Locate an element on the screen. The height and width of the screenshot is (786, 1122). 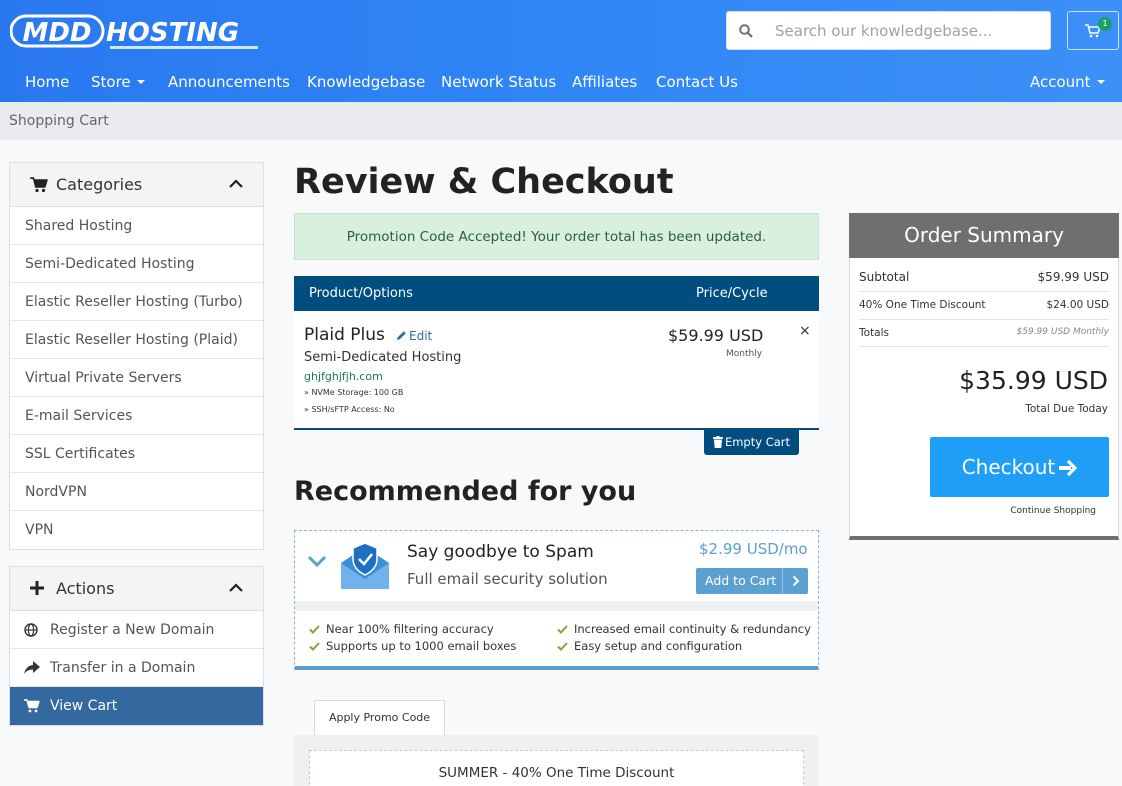
nav-network-status: Network Status is located at coordinates (498, 82).